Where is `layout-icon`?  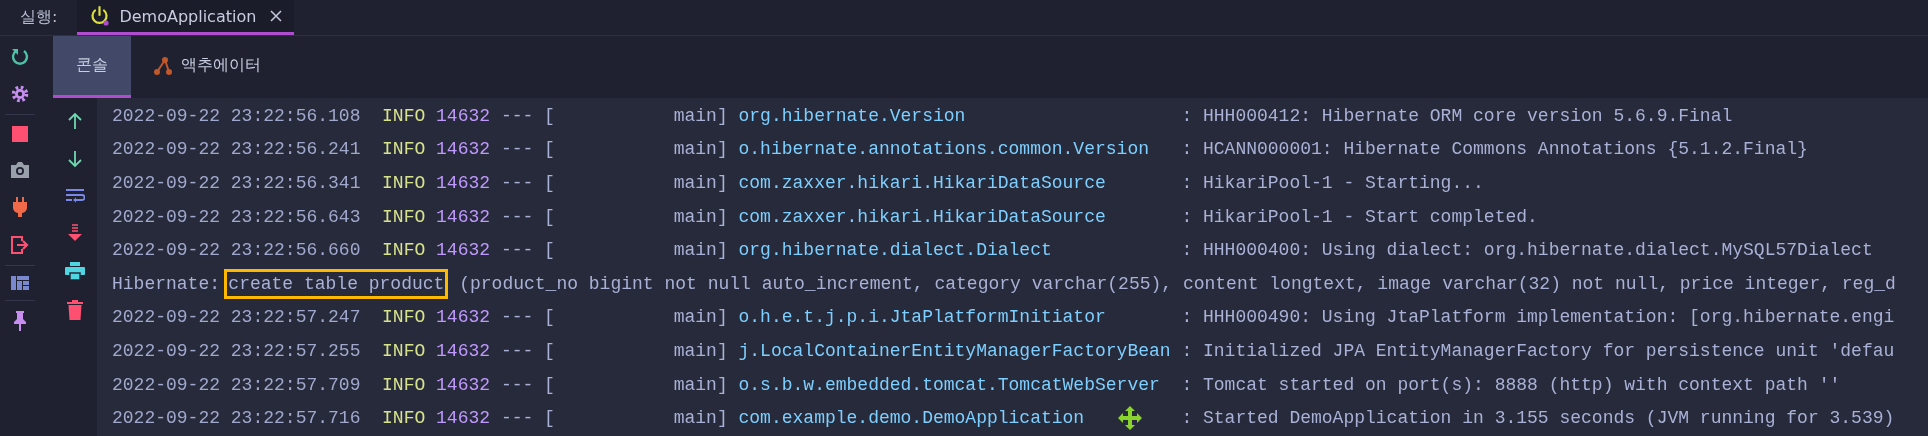 layout-icon is located at coordinates (20, 283).